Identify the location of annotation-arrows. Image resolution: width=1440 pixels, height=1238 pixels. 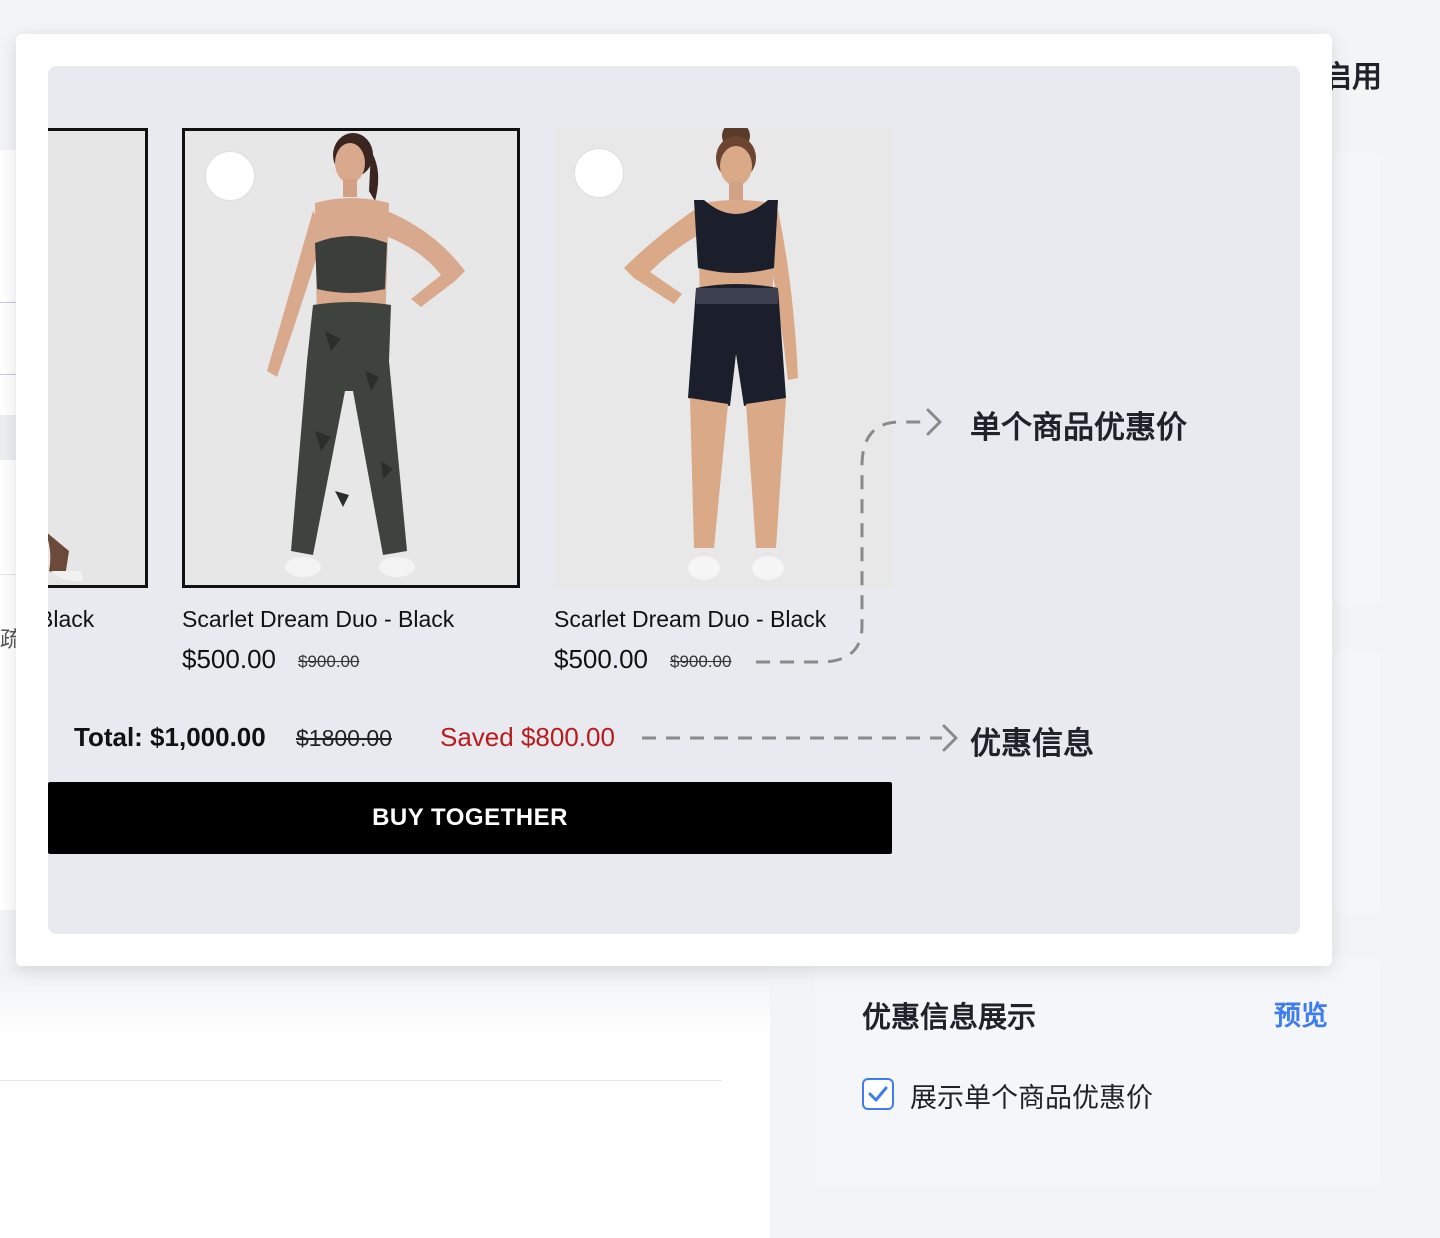
(800, 580).